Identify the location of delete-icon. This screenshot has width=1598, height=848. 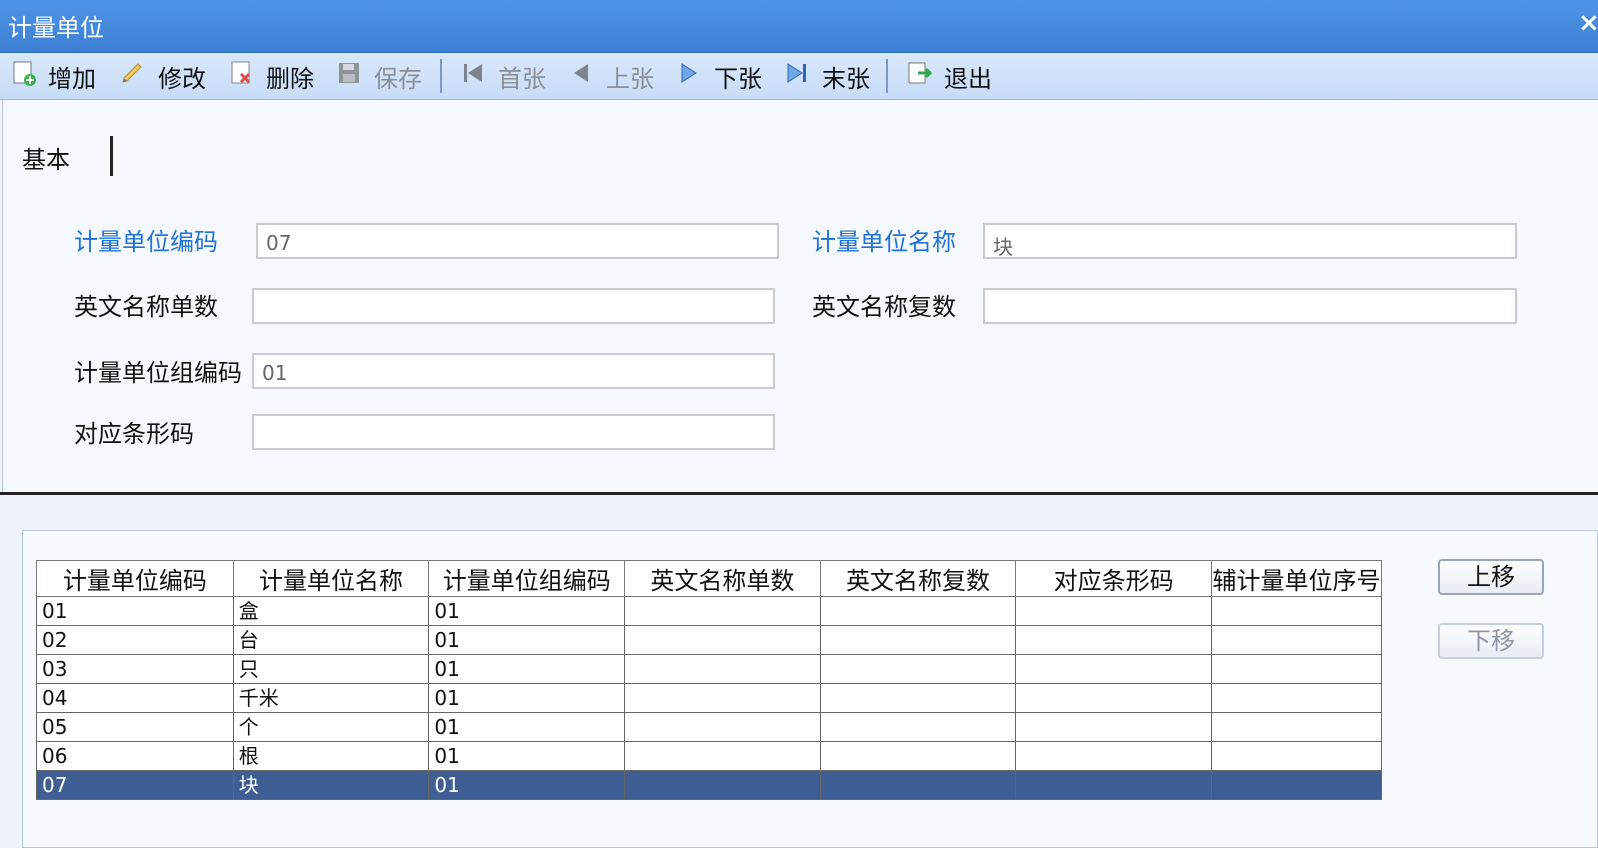
(241, 76).